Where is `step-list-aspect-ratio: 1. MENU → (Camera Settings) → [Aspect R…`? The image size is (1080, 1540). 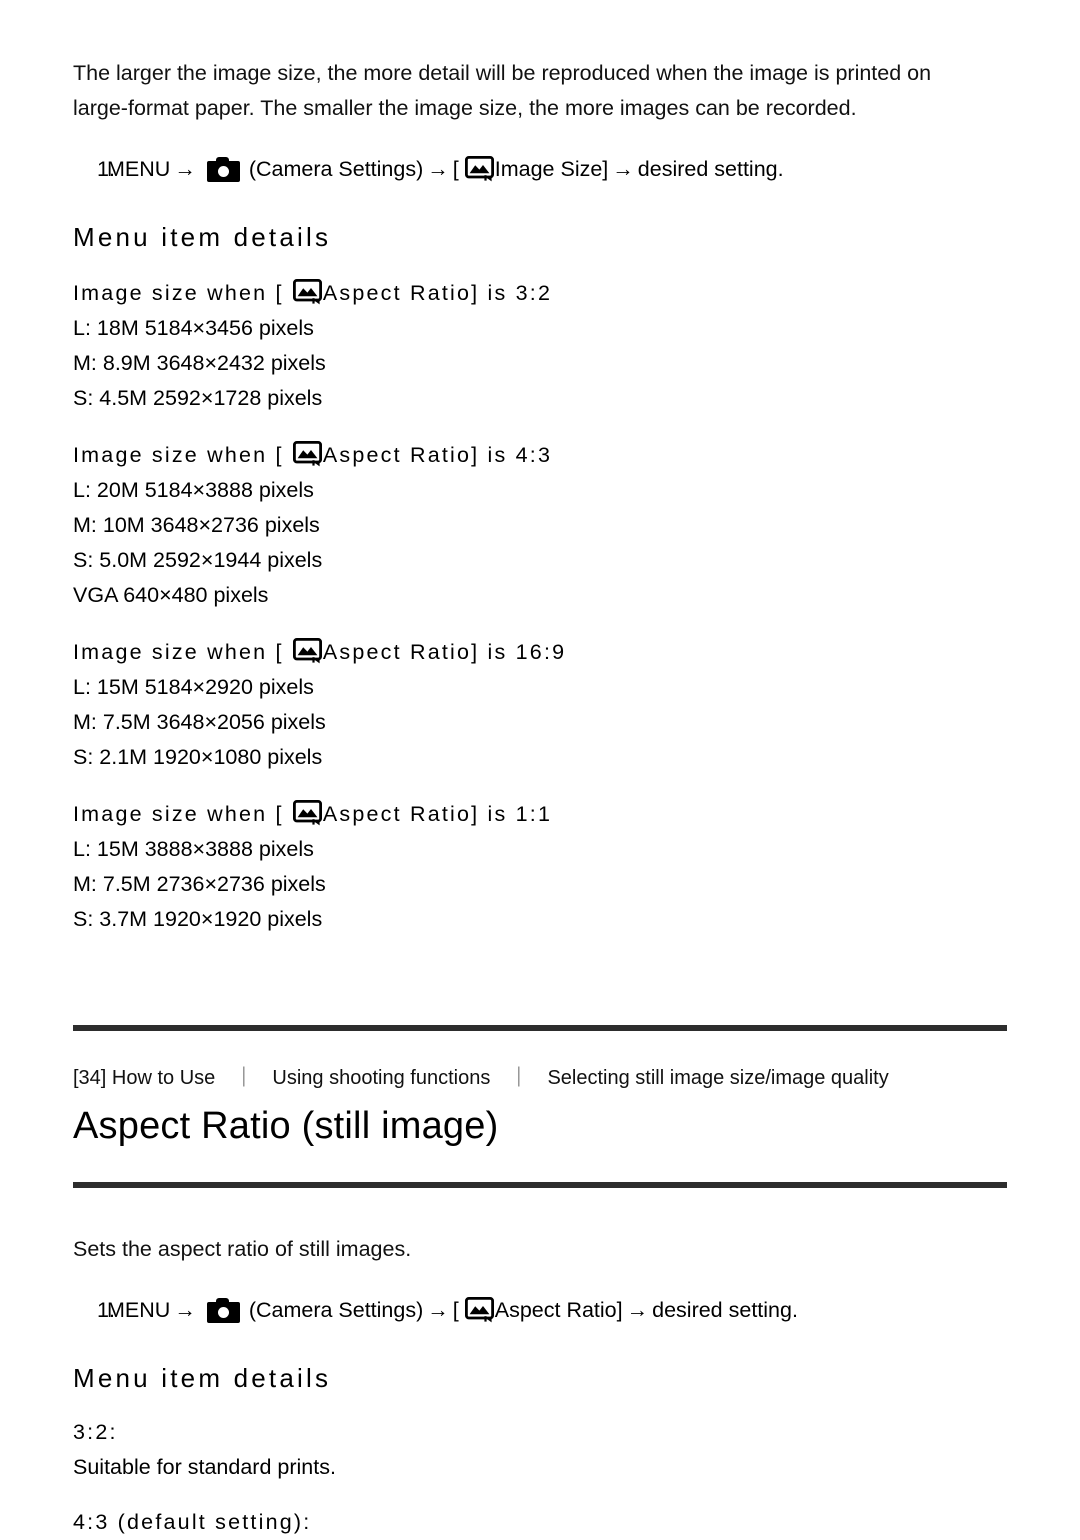
step-list-aspect-ratio: 1. MENU → (Camera Settings) → [Aspect R… is located at coordinates (540, 1310).